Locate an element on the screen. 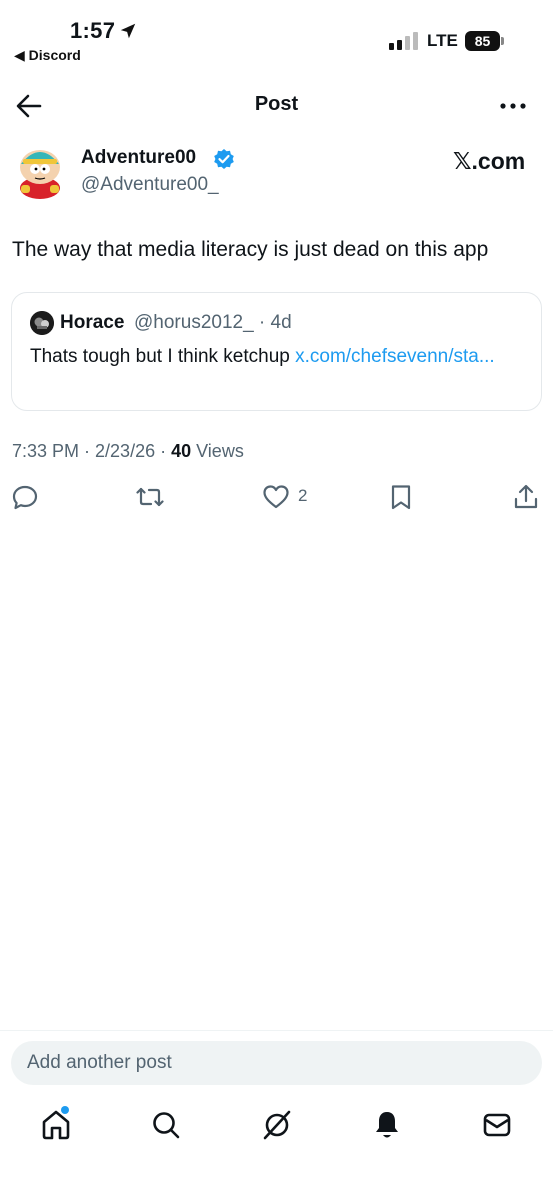  author-avatar is located at coordinates (40, 171).